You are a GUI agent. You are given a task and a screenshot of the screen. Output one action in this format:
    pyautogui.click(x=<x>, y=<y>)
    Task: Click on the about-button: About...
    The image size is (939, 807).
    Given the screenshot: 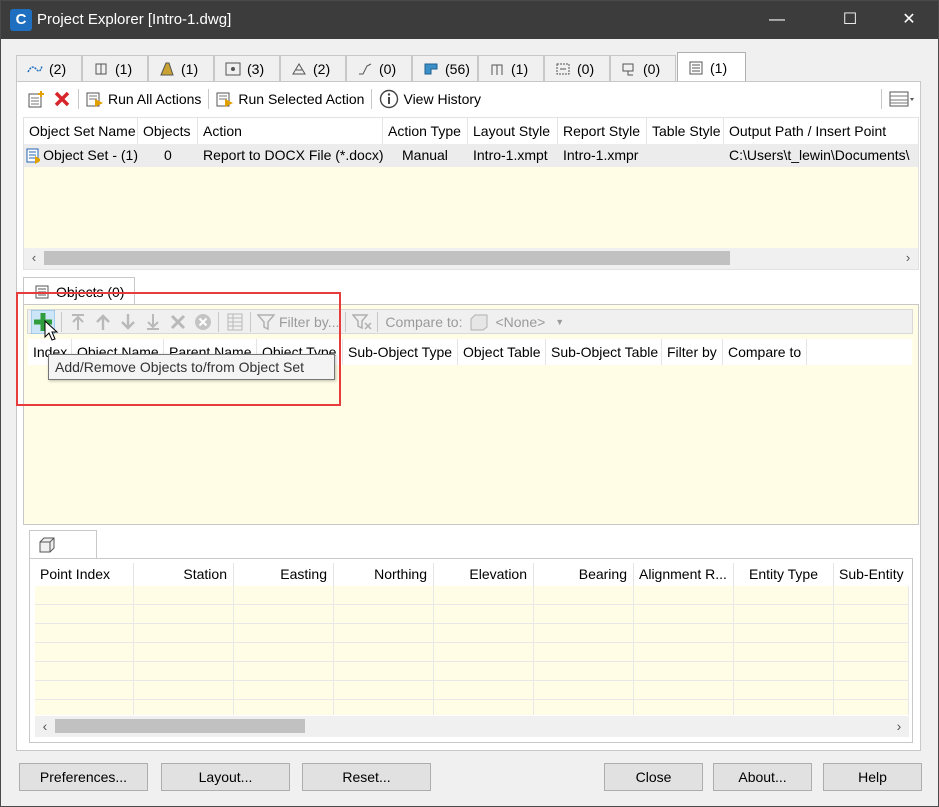 What is the action you would take?
    pyautogui.click(x=762, y=777)
    